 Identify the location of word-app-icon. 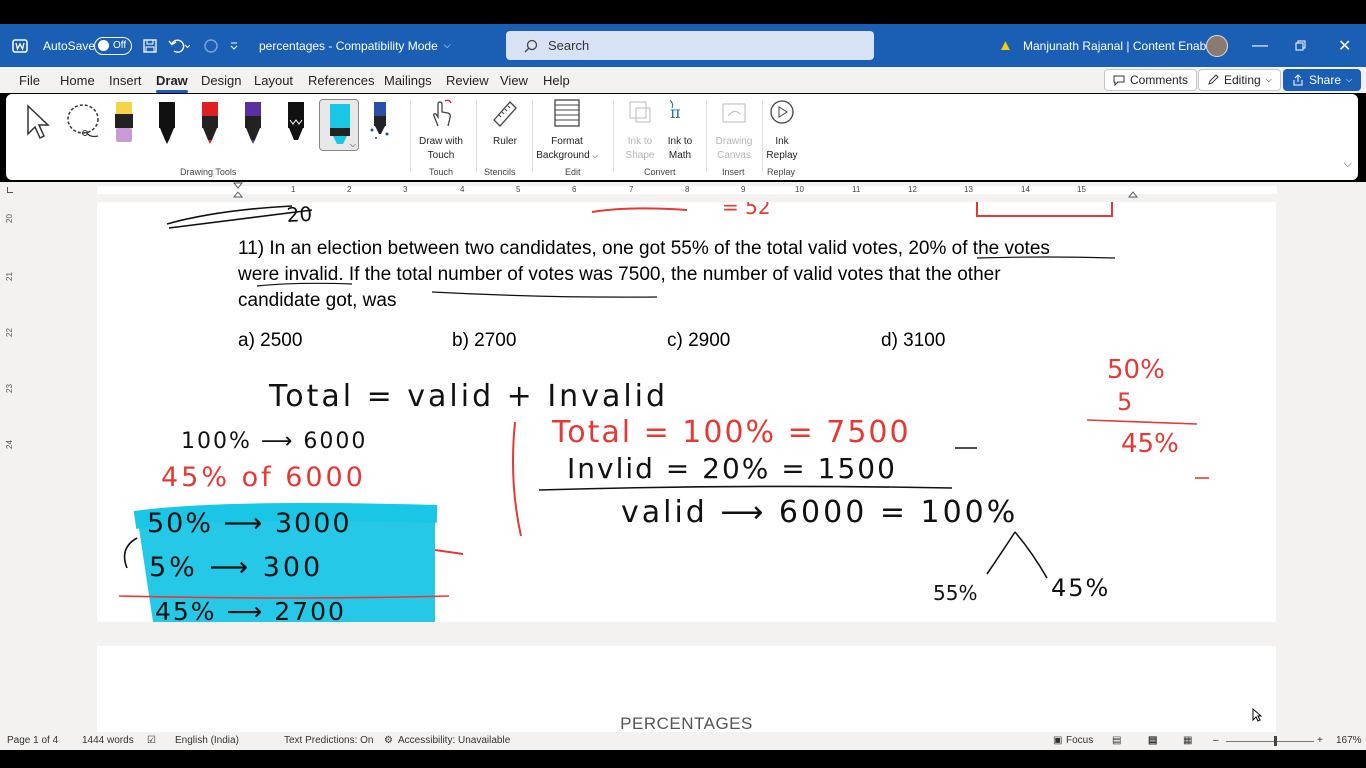
(22, 45).